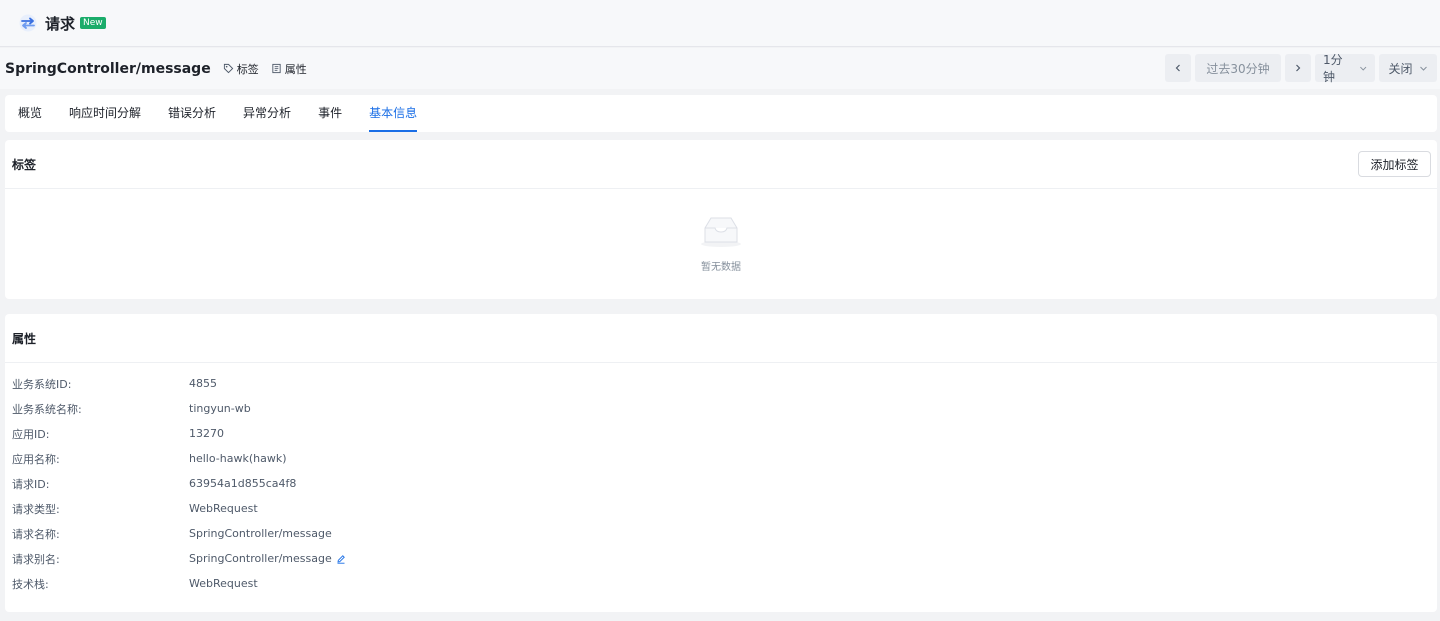  I want to click on request-swap-icon, so click(28, 23).